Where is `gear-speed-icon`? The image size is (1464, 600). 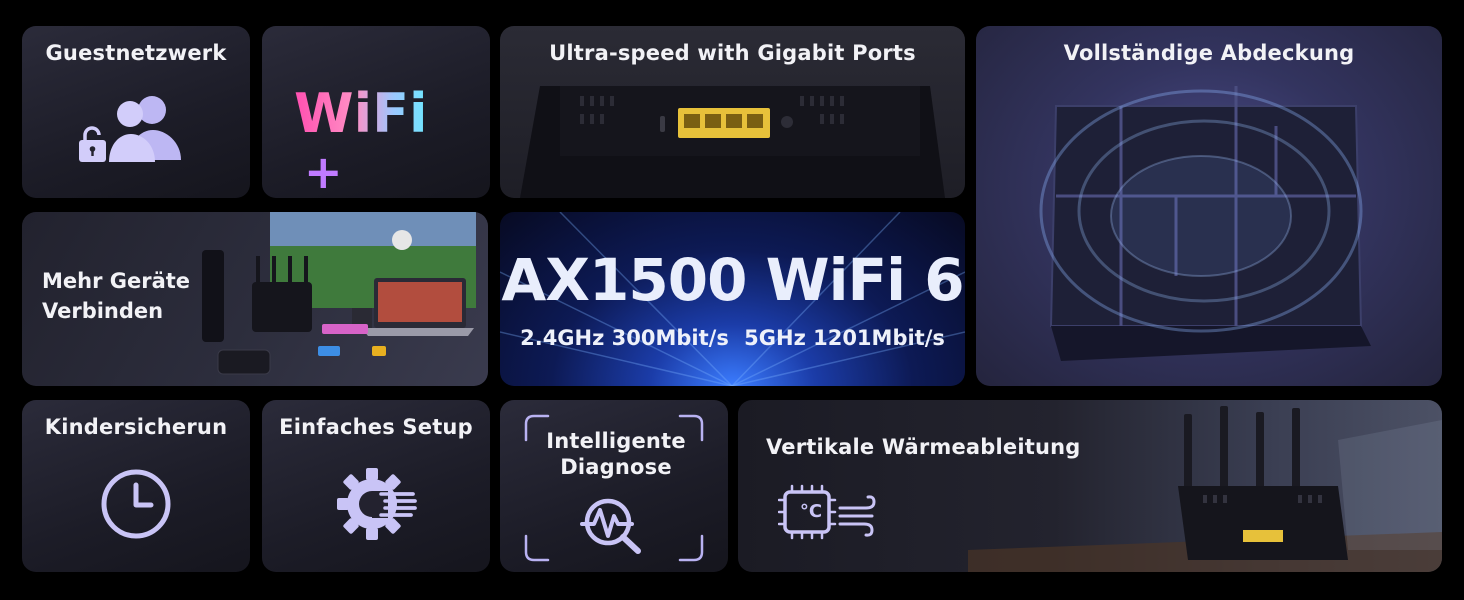 gear-speed-icon is located at coordinates (377, 504).